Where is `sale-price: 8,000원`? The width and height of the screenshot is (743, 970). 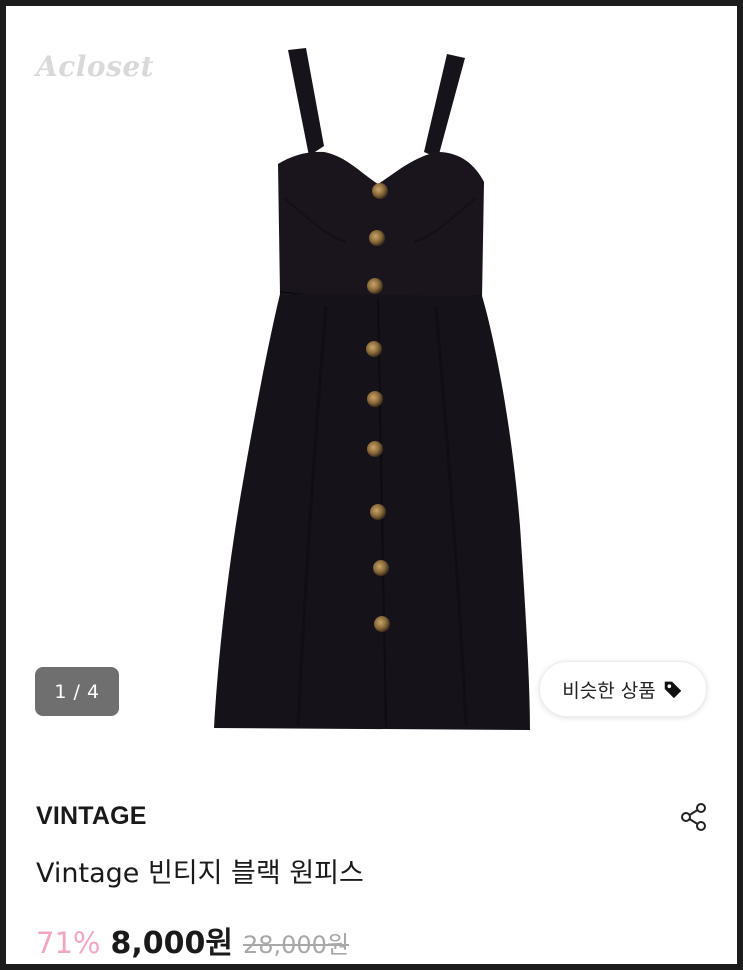
sale-price: 8,000원 is located at coordinates (171, 943).